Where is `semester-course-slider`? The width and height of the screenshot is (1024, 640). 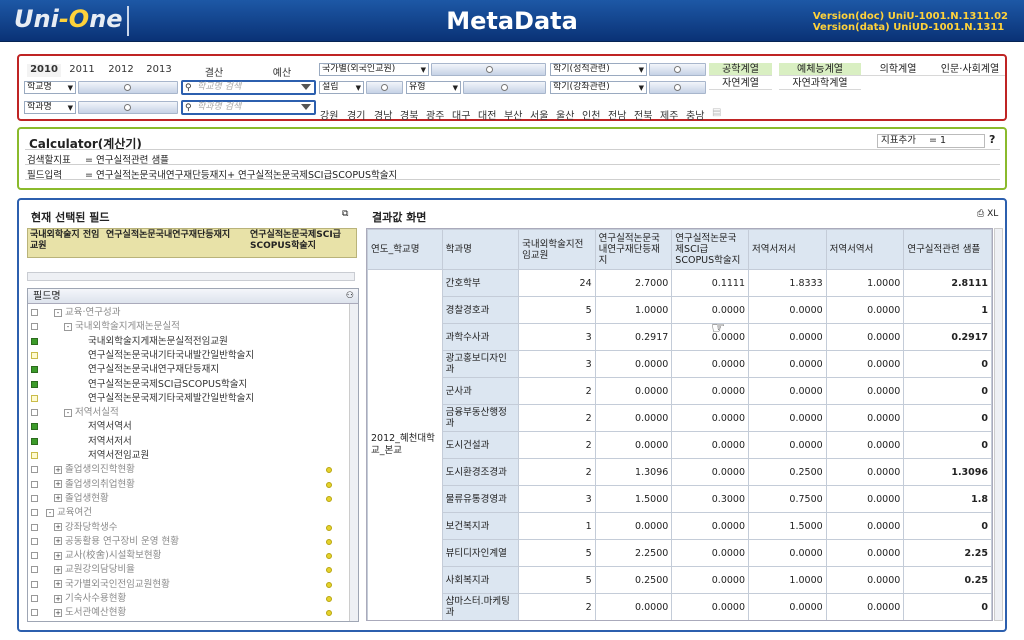
semester-course-slider is located at coordinates (677, 87).